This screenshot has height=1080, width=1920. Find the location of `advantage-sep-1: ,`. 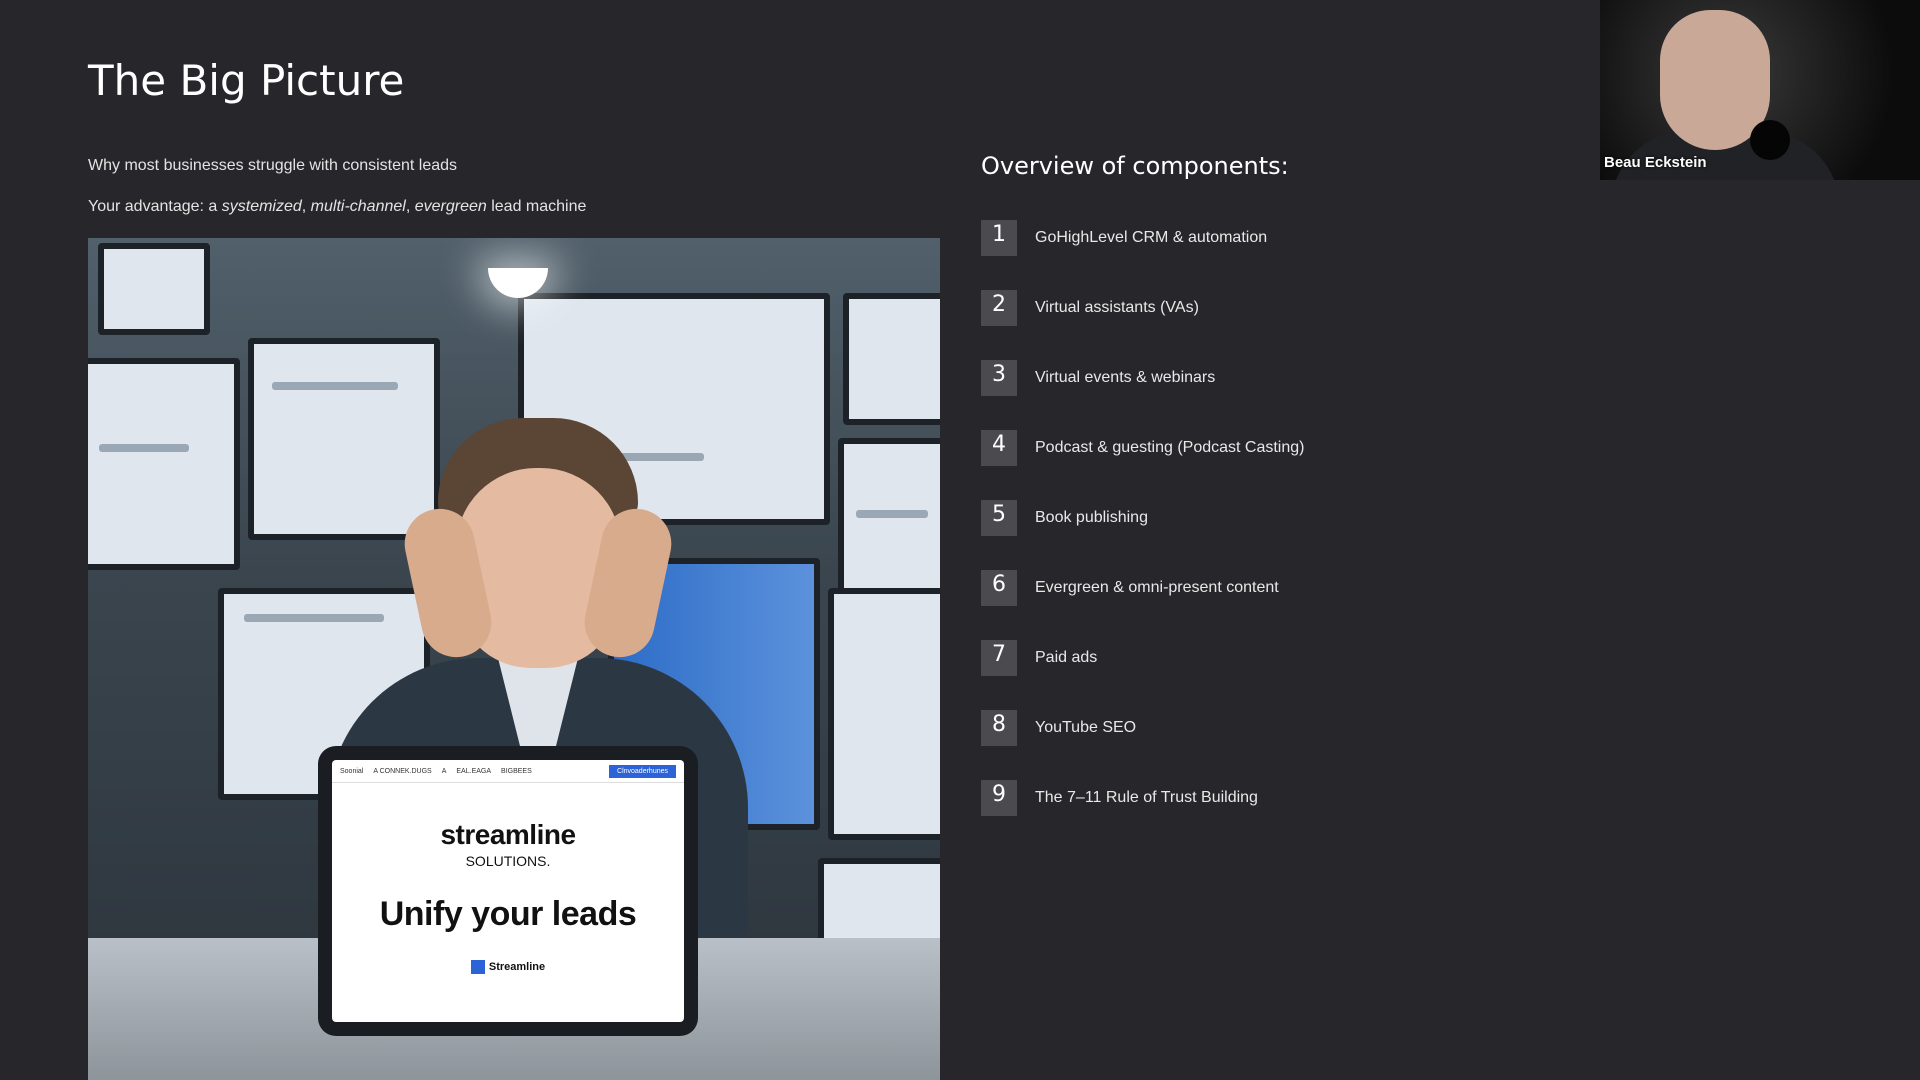

advantage-sep-1: , is located at coordinates (306, 206).